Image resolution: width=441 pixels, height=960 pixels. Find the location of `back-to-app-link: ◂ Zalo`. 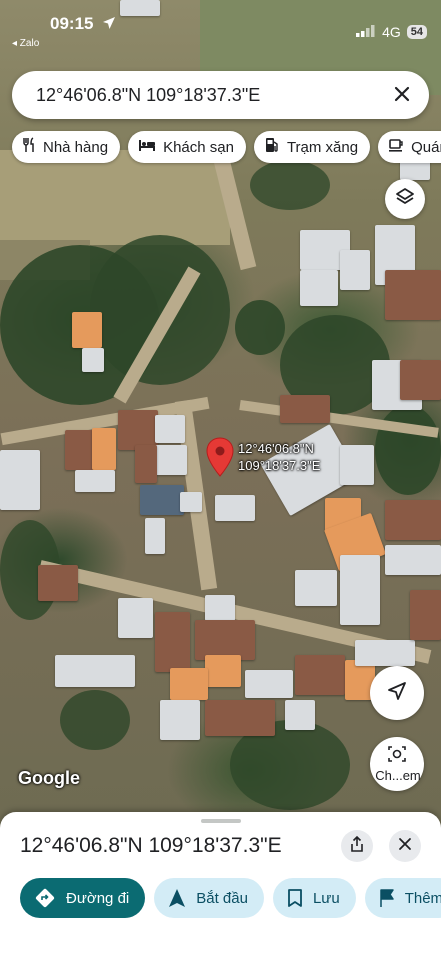

back-to-app-link: ◂ Zalo is located at coordinates (25, 43).